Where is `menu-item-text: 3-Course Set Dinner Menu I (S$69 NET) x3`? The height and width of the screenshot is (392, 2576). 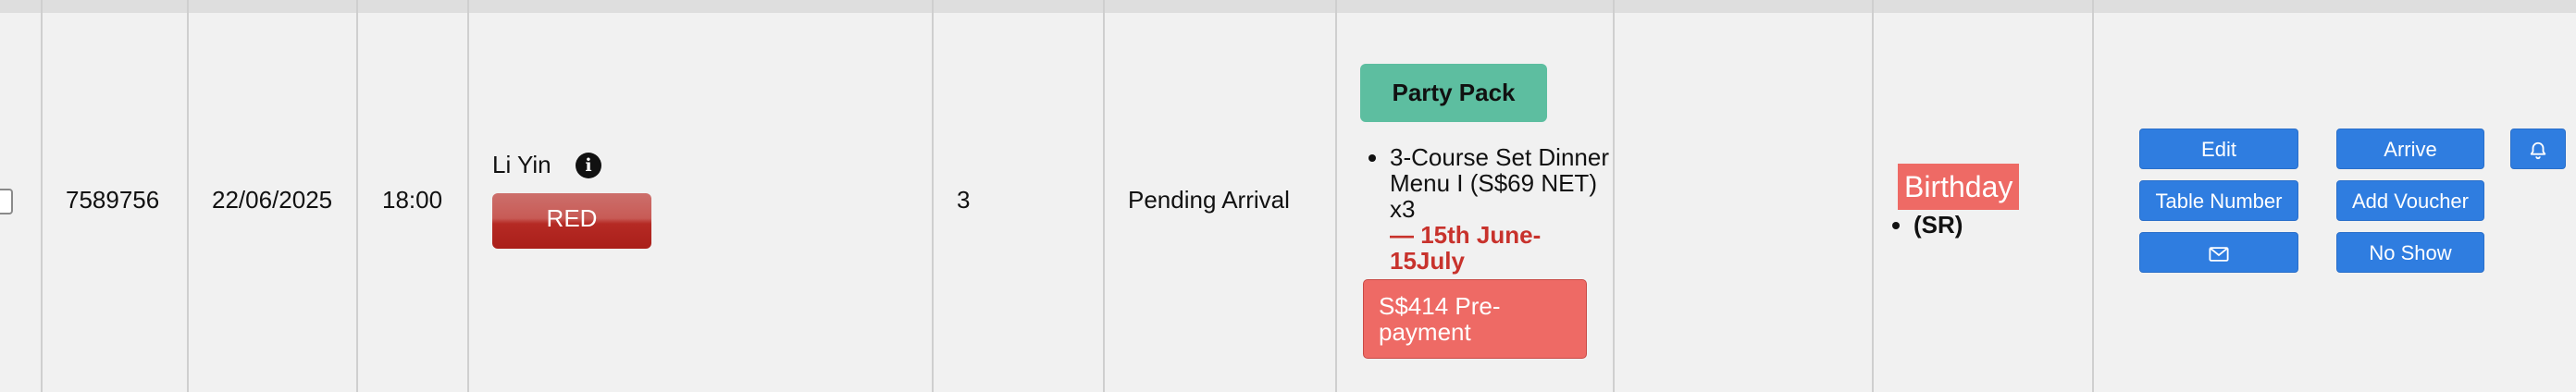 menu-item-text: 3-Course Set Dinner Menu I (S$69 NET) x3 is located at coordinates (1499, 183).